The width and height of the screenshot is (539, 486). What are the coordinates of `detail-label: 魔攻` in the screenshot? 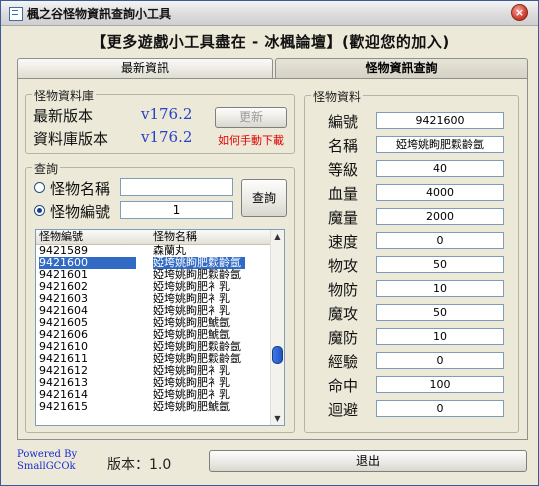 It's located at (343, 314).